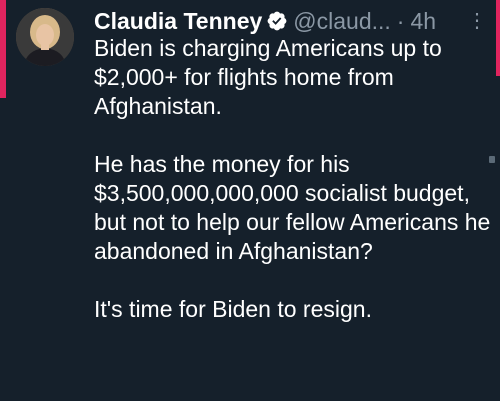 This screenshot has height=401, width=500. I want to click on avatar-image, so click(45, 37).